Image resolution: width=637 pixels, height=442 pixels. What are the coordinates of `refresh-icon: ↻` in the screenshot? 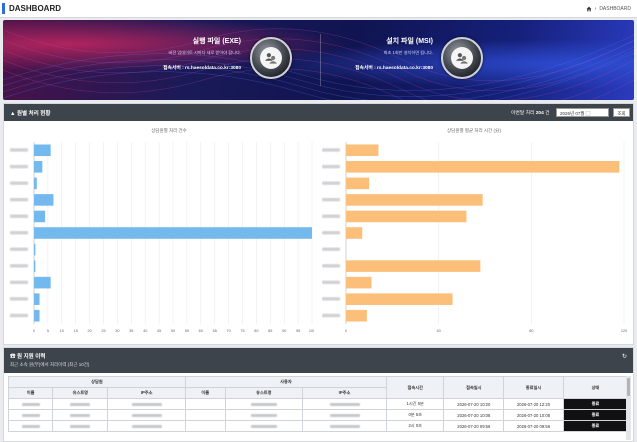 It's located at (624, 356).